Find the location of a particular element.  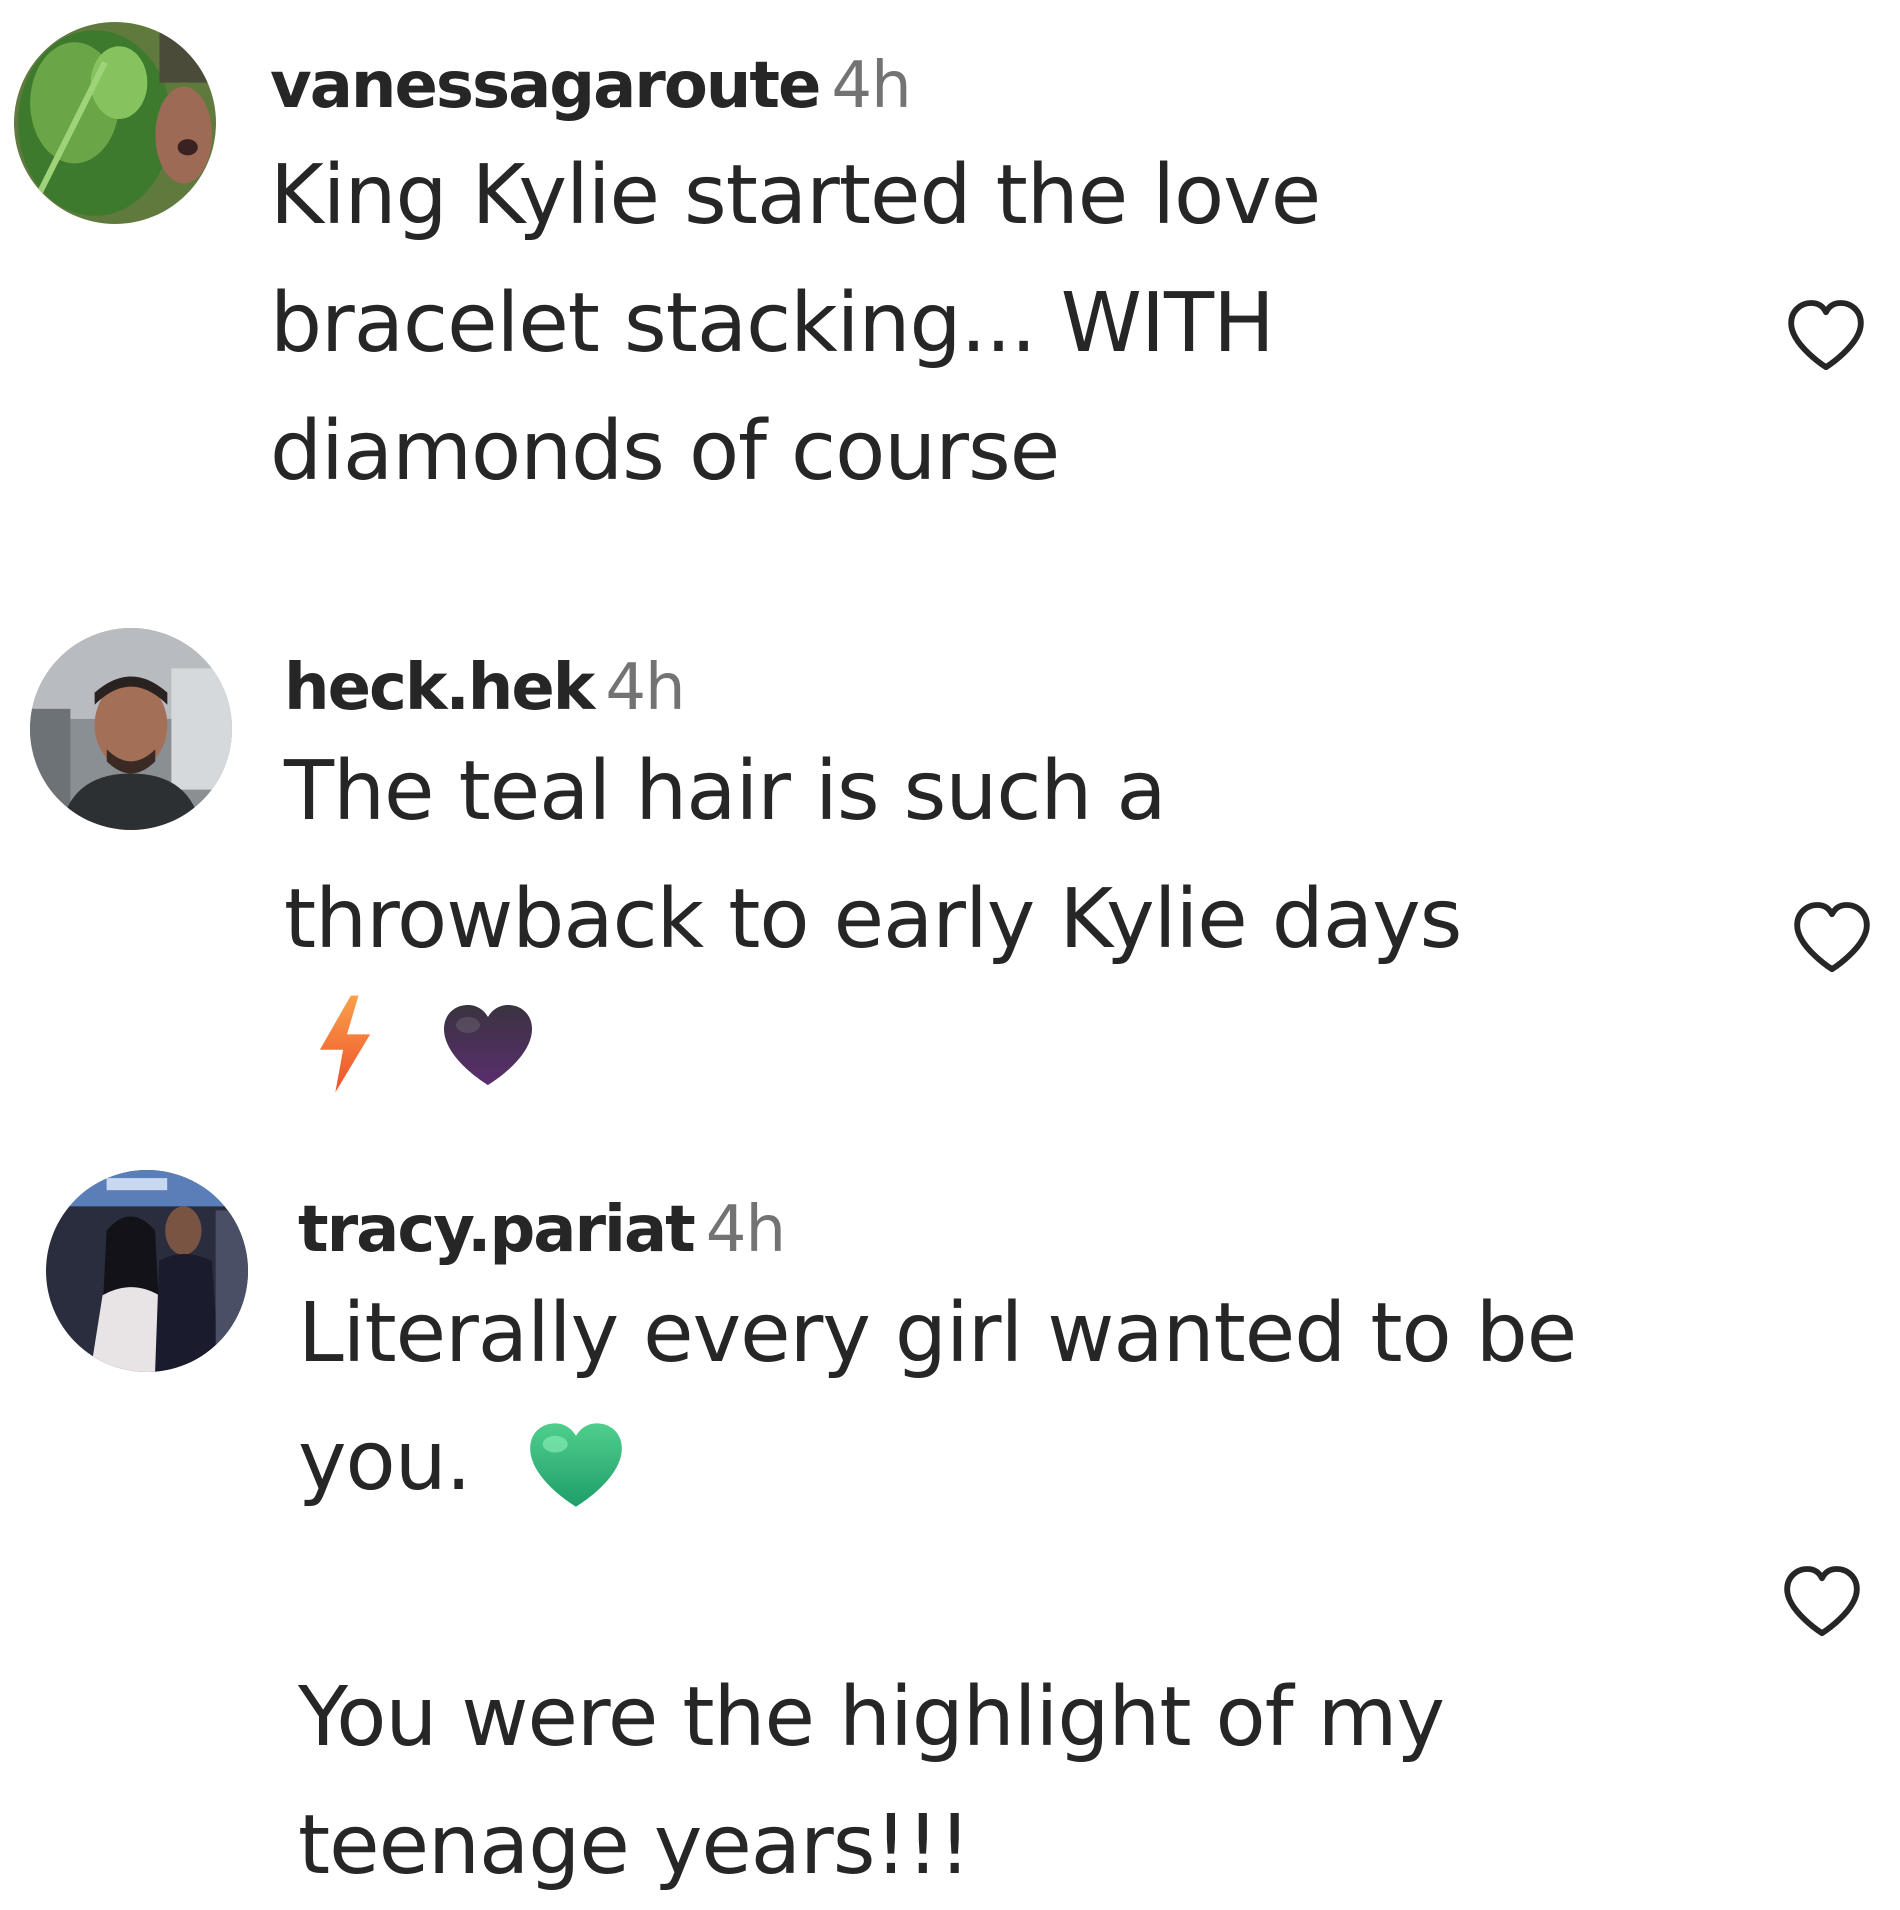

lightning-emoji is located at coordinates (345, 1044).